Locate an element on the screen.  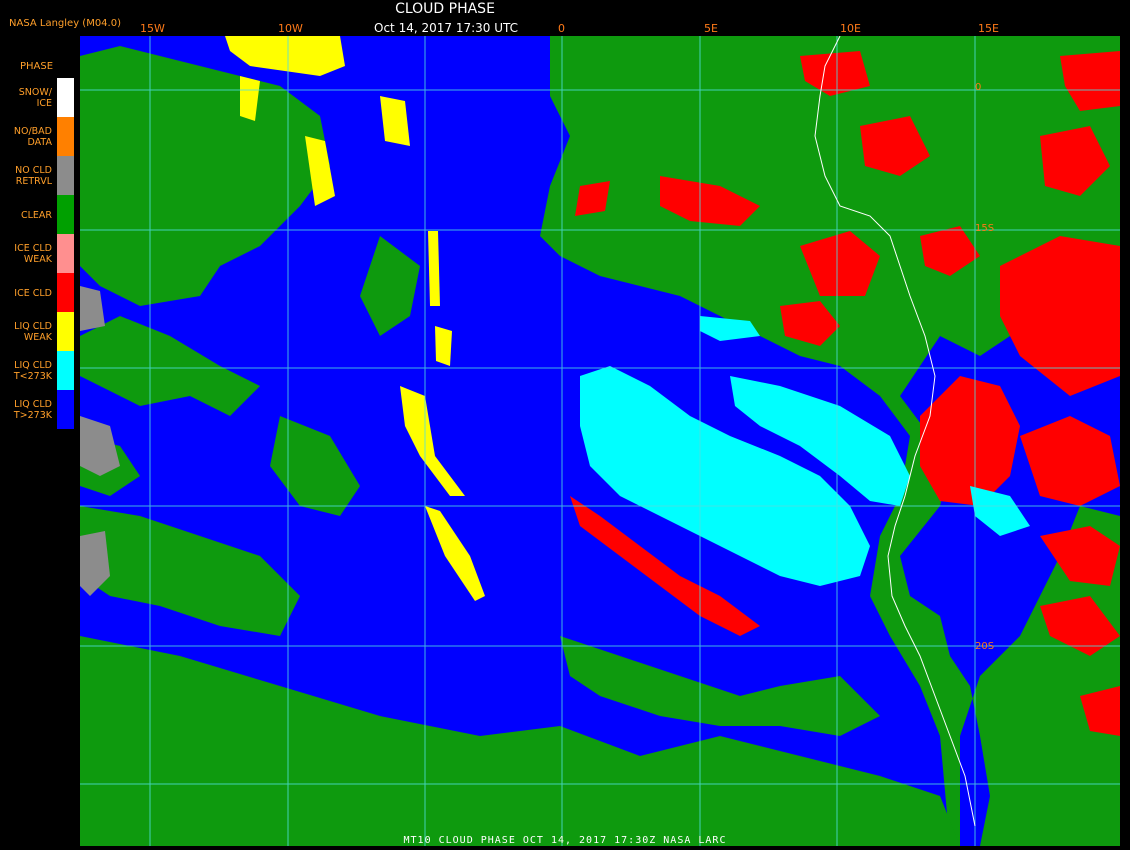
legend-label: CLEAR is located at coordinates (36, 215).